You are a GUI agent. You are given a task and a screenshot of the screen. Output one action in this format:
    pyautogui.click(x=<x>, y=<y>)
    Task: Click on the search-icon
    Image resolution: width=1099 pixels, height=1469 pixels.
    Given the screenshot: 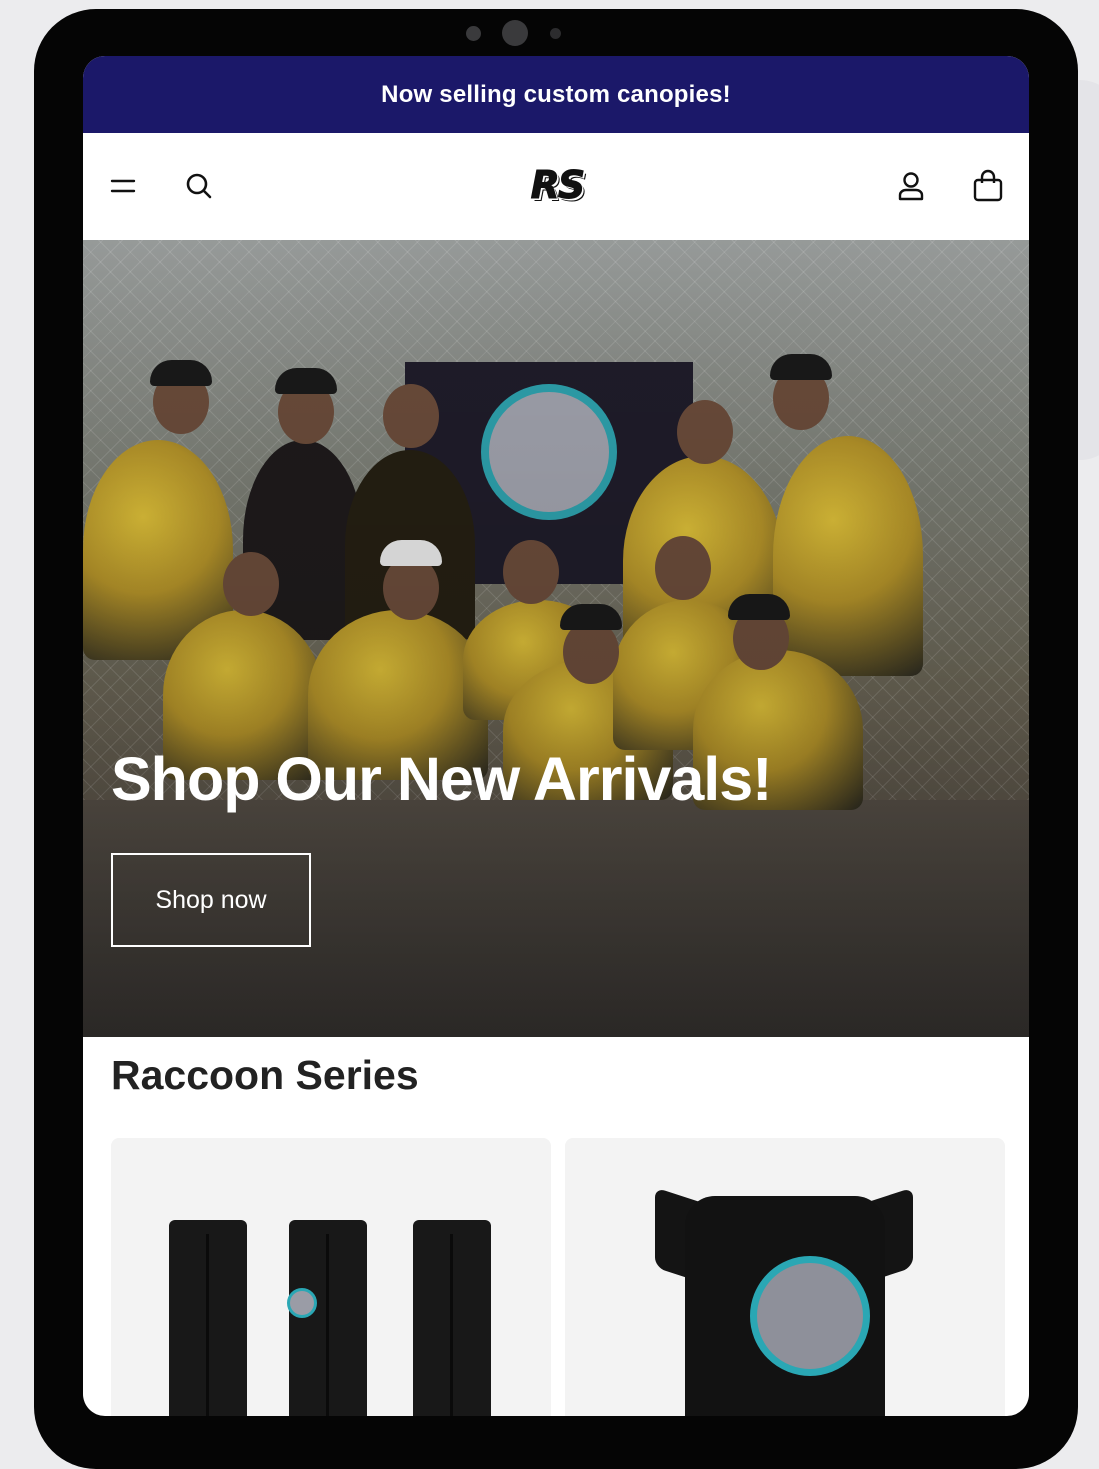 What is the action you would take?
    pyautogui.click(x=199, y=186)
    